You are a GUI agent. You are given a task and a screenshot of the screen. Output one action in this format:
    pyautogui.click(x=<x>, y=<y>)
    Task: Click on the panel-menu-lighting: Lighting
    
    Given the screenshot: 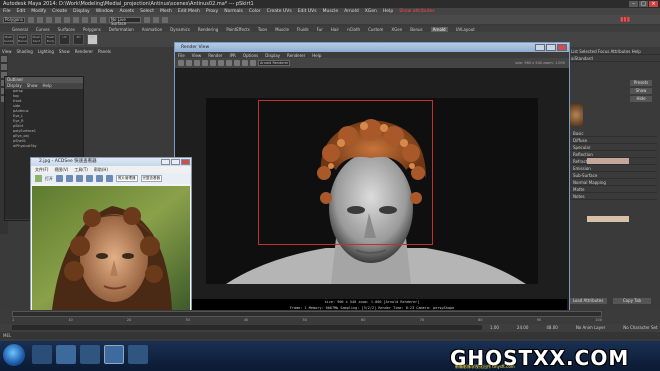 What is the action you would take?
    pyautogui.click(x=46, y=51)
    